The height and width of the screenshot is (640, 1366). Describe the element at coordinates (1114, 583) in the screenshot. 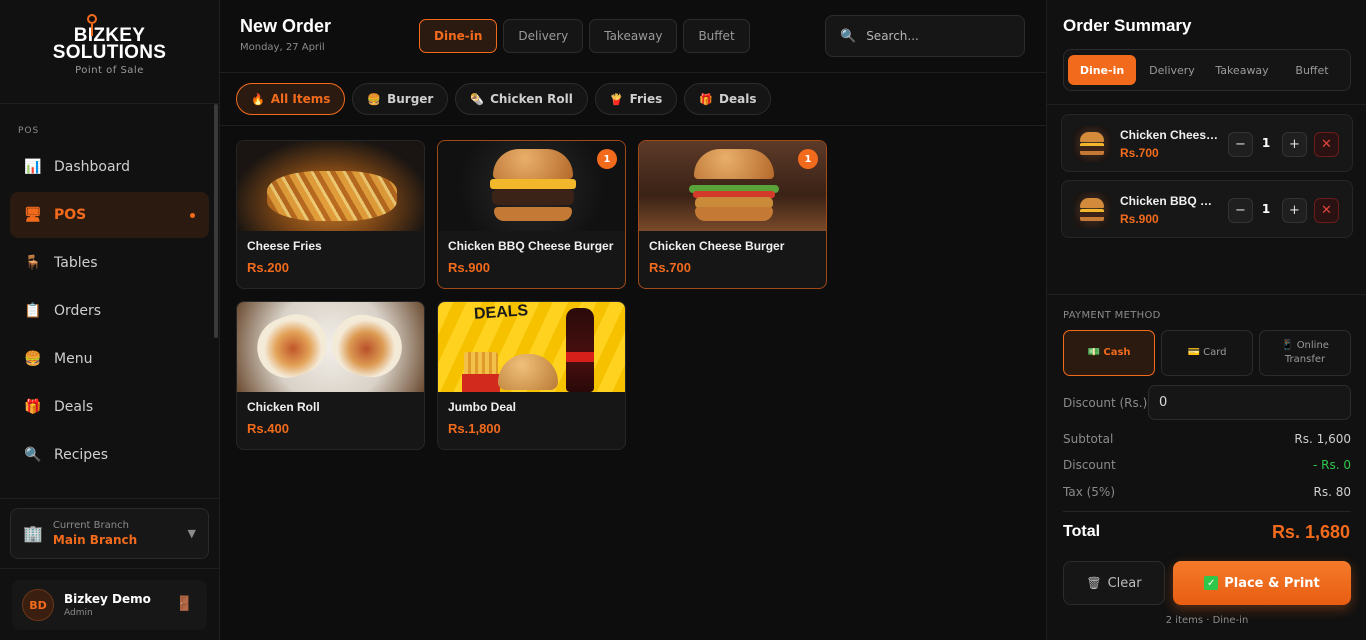

I see `clear-button: 🗑 Clear` at that location.